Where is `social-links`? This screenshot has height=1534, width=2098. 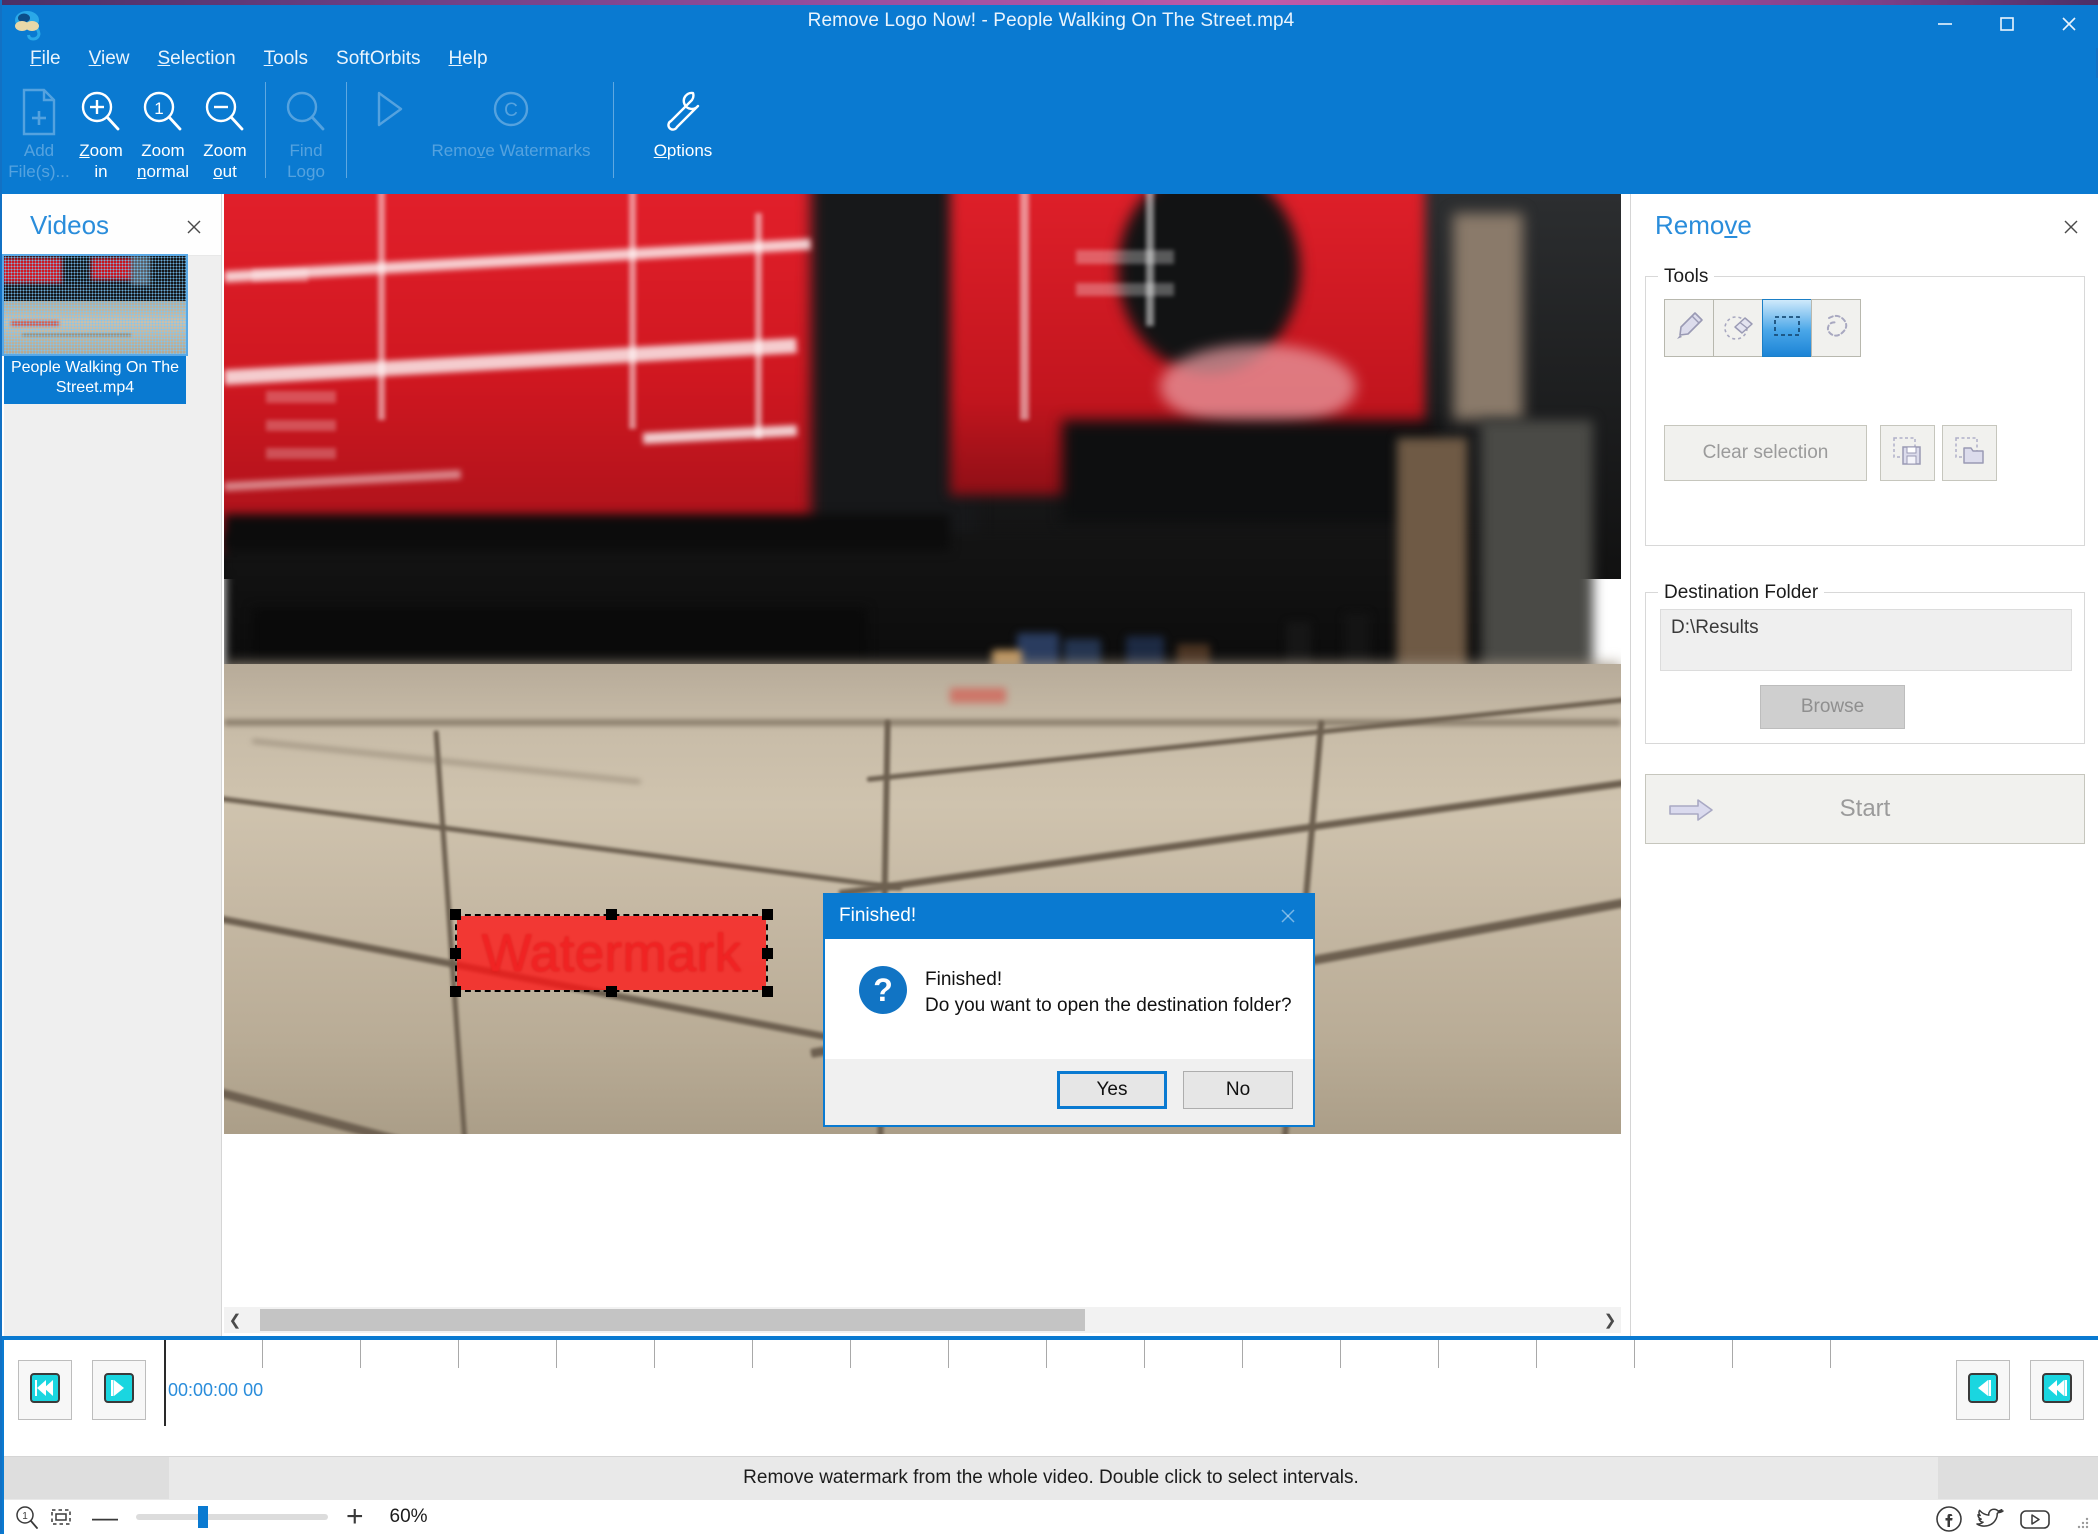
social-links is located at coordinates (1993, 1519).